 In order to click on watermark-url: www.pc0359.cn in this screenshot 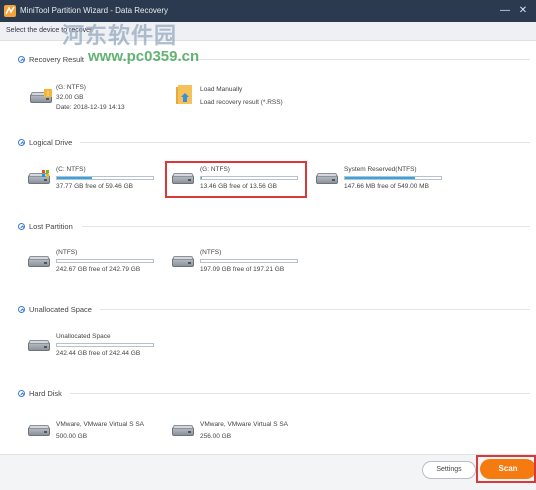, I will do `click(144, 56)`.